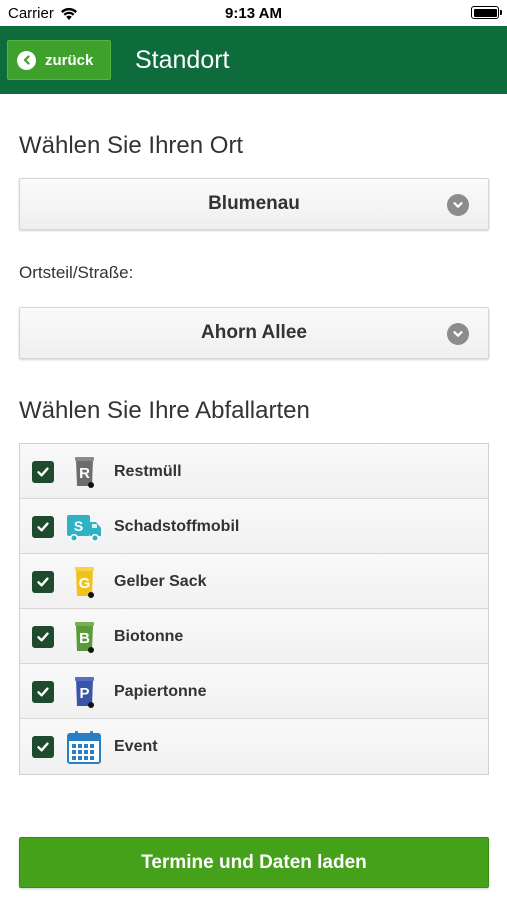 This screenshot has width=507, height=900. Describe the element at coordinates (164, 410) in the screenshot. I see `waste-types-heading: Wählen Sie Ihre Abfallarten` at that location.